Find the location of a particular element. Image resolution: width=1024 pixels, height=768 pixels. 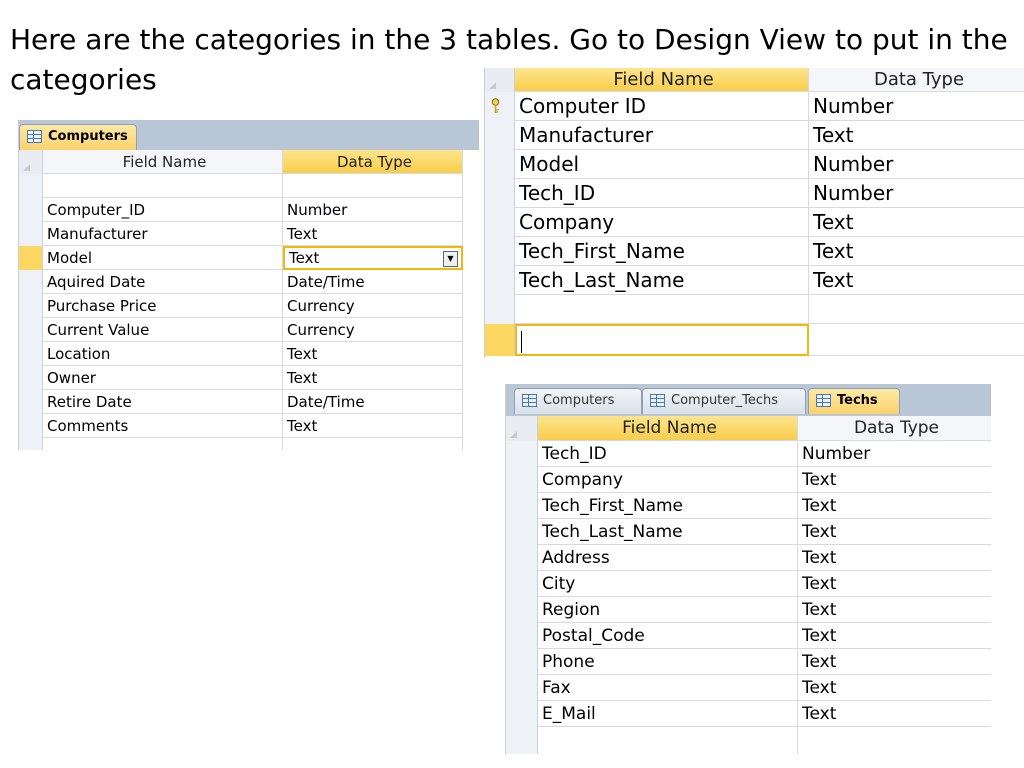

field-name-cell: Location is located at coordinates (163, 354).